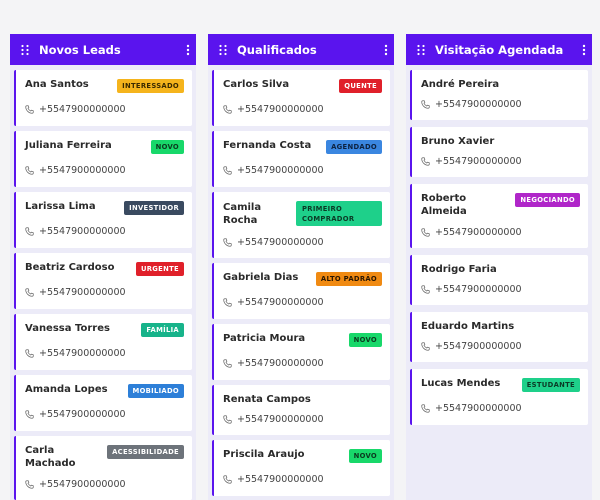 The height and width of the screenshot is (500, 600). Describe the element at coordinates (360, 86) in the screenshot. I see `status-badge: QUENTE` at that location.